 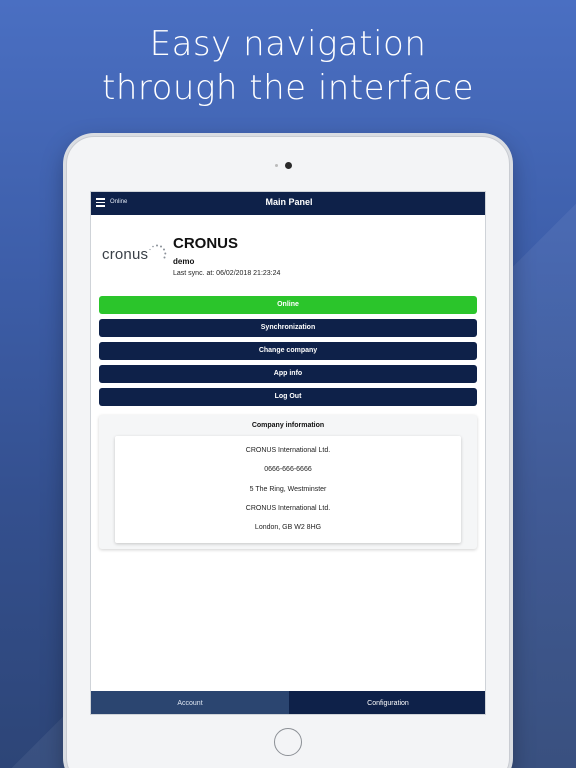 What do you see at coordinates (288, 425) in the screenshot?
I see `company-information-title: Company information` at bounding box center [288, 425].